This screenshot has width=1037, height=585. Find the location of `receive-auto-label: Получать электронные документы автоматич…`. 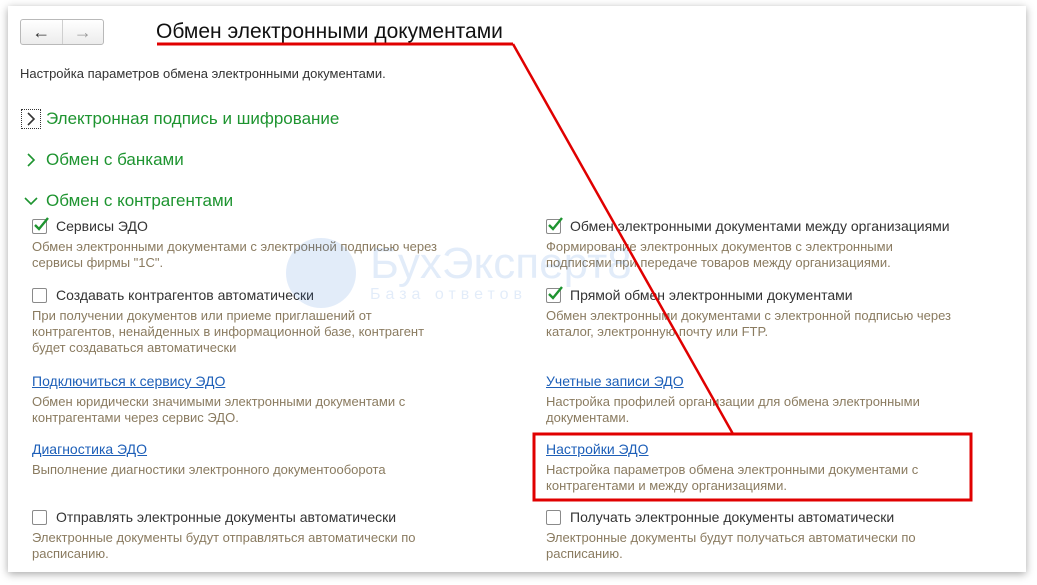

receive-auto-label: Получать электронные документы автоматич… is located at coordinates (732, 517).